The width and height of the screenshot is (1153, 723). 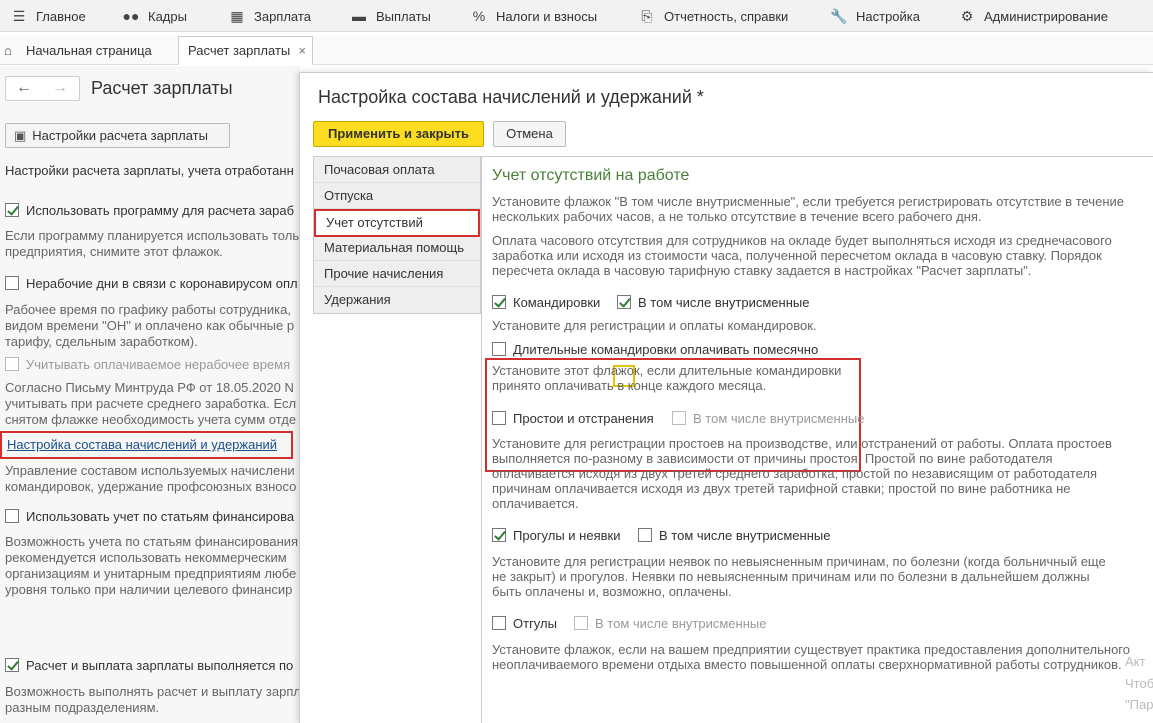 I want to click on watermark-line-1: Акт, so click(x=1135, y=661).